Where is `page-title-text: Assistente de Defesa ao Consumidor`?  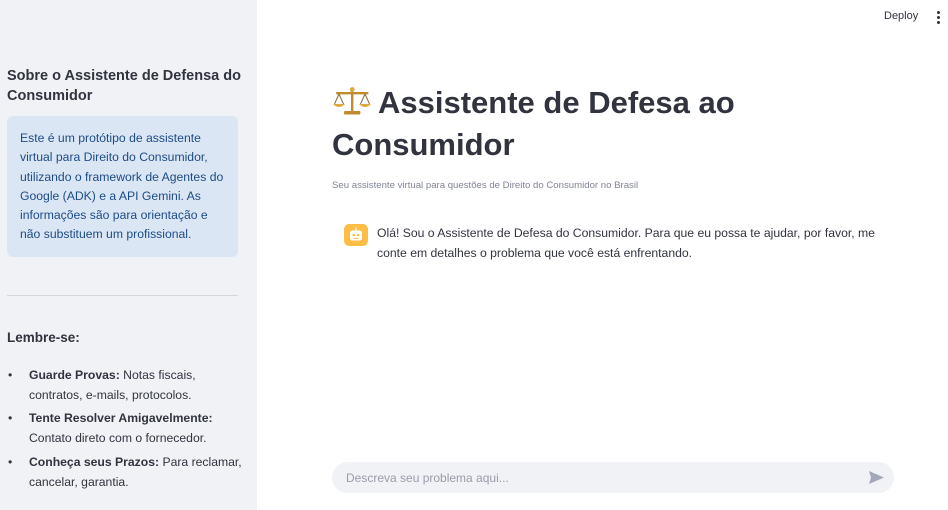
page-title-text: Assistente de Defesa ao Consumidor is located at coordinates (533, 123).